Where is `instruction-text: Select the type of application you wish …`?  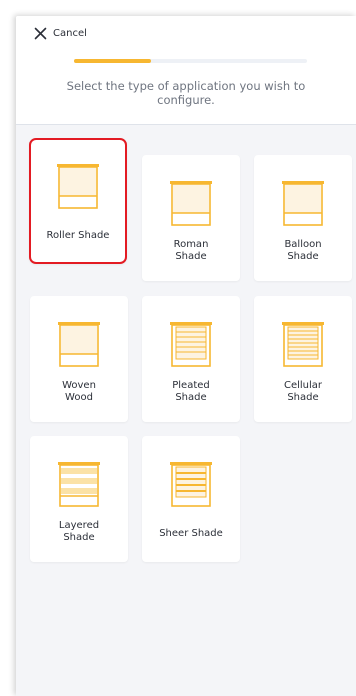 instruction-text: Select the type of application you wish … is located at coordinates (186, 93).